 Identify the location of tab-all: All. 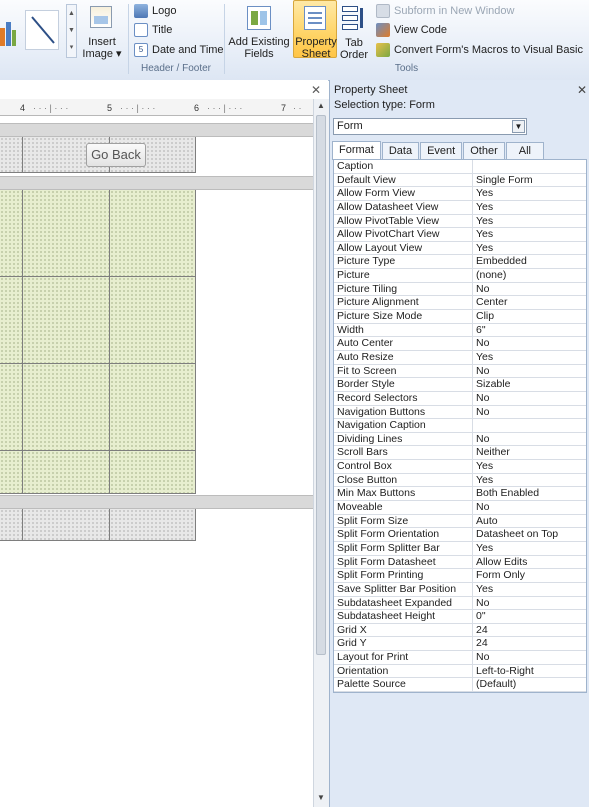
(524, 150).